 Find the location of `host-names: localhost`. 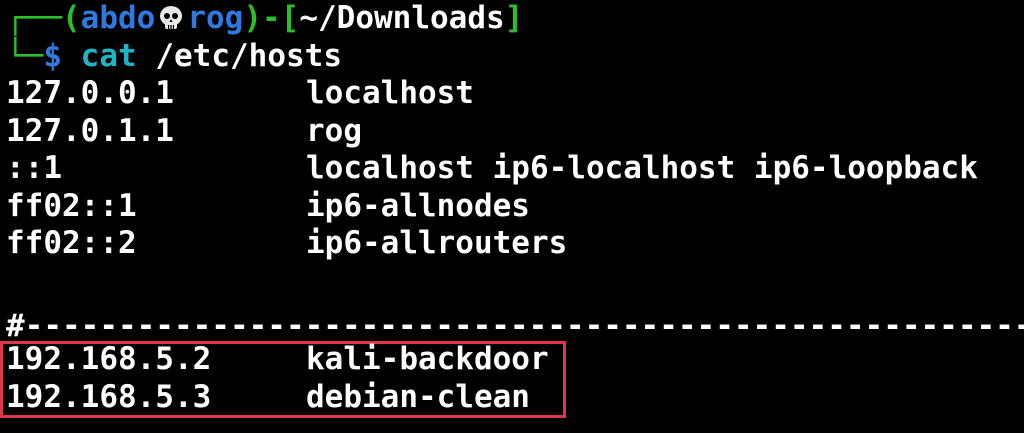

host-names: localhost is located at coordinates (390, 93).